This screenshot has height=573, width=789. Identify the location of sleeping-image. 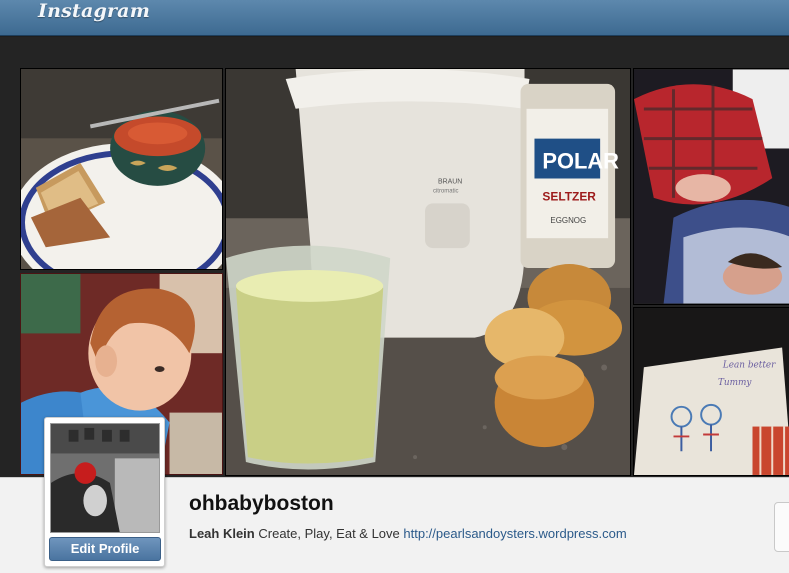
(711, 186).